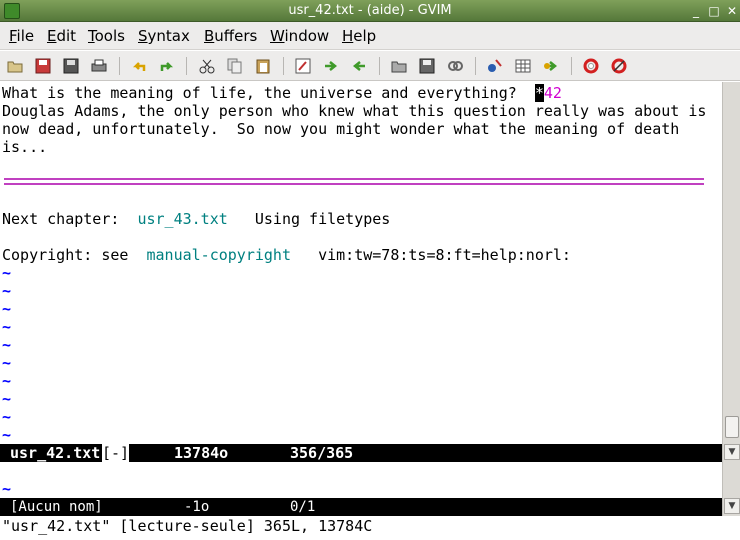 The image size is (740, 540). I want to click on paste-icon, so click(263, 66).